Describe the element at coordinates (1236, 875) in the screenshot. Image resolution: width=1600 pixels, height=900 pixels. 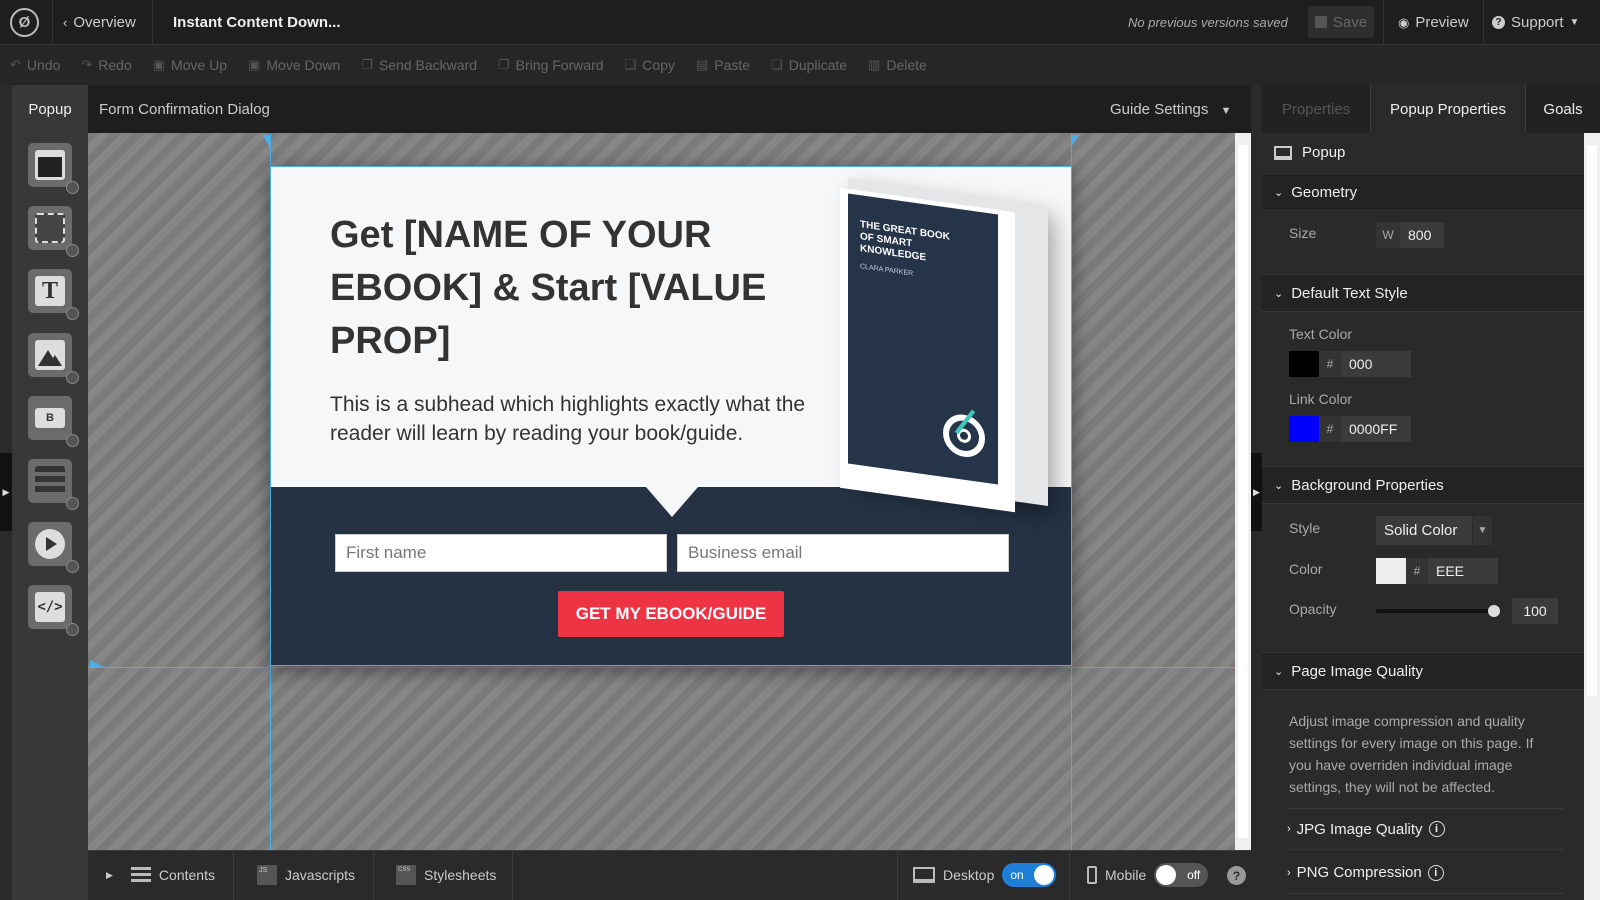
I see `help-icon: ?` at that location.